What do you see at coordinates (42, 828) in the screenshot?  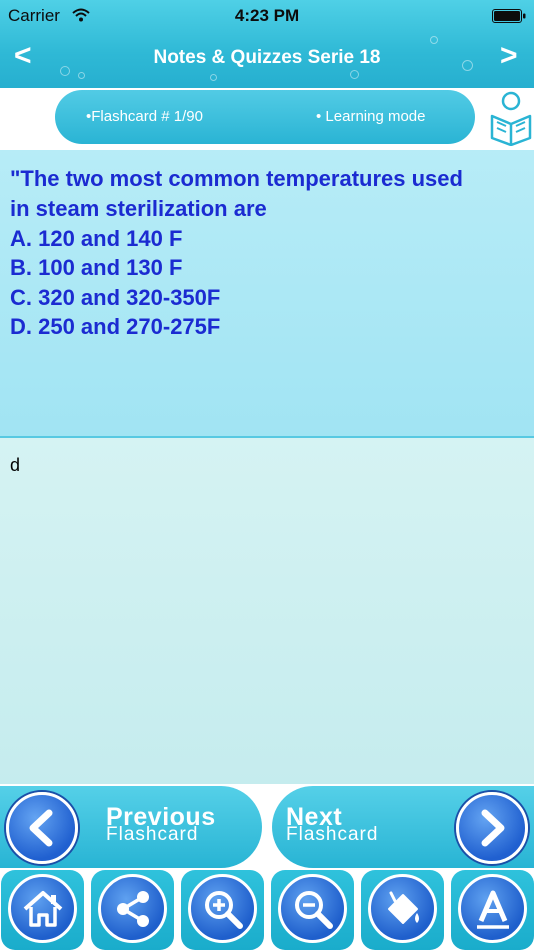 I see `previous-arrow-icon` at bounding box center [42, 828].